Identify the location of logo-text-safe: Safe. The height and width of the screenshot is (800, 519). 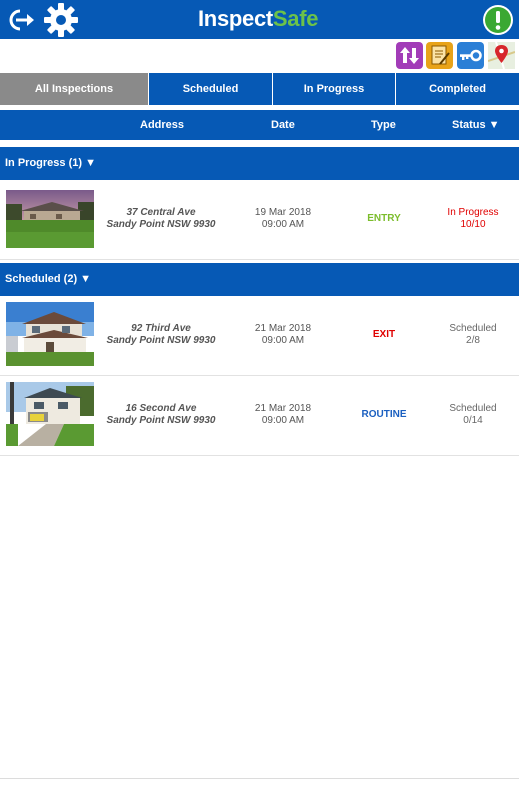
(295, 18).